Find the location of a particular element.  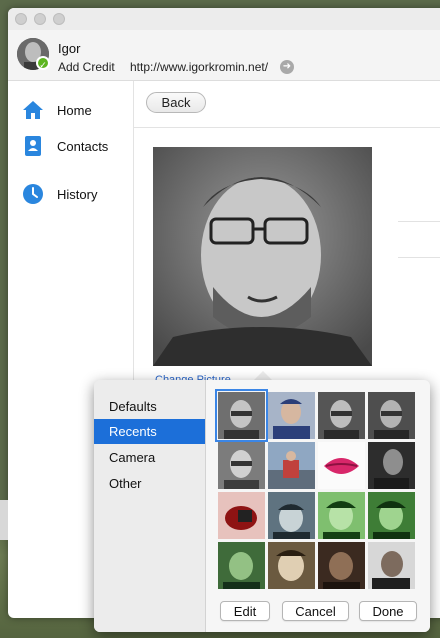

edit-button: Edit is located at coordinates (245, 611).